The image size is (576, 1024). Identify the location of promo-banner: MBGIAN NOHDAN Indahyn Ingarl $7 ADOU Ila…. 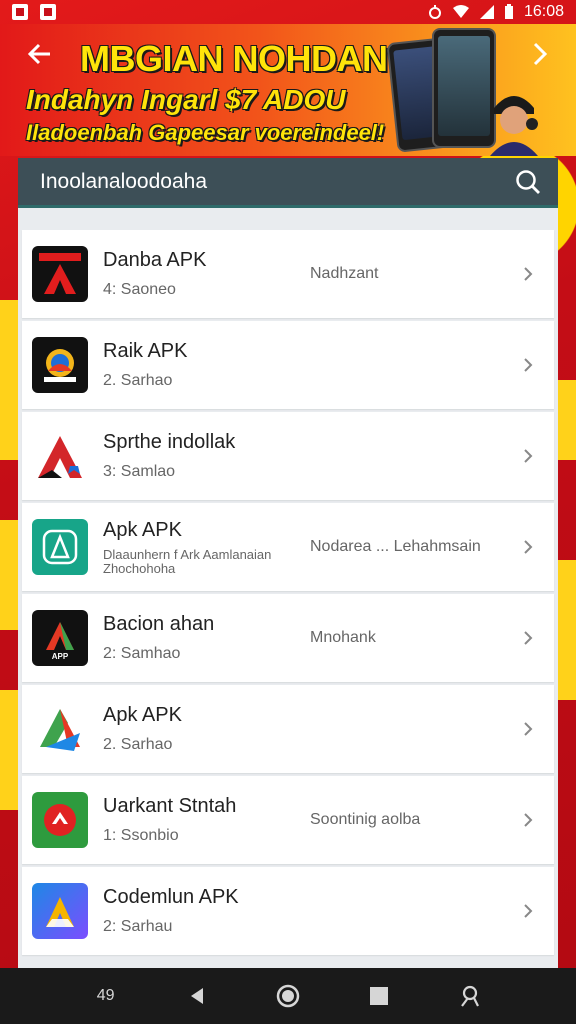
(288, 90).